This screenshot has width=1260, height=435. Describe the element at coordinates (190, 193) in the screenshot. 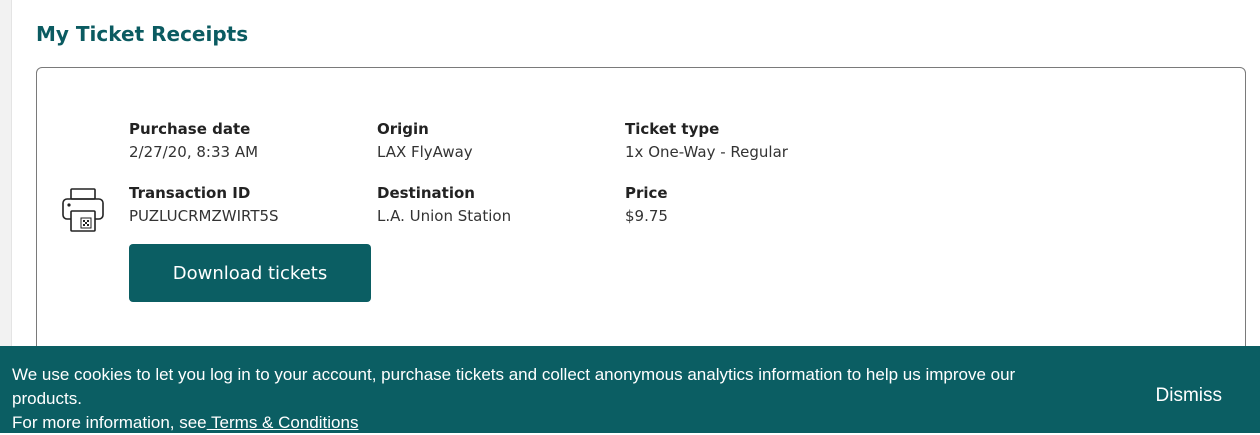

I see `transaction-id-label: Transaction ID` at that location.